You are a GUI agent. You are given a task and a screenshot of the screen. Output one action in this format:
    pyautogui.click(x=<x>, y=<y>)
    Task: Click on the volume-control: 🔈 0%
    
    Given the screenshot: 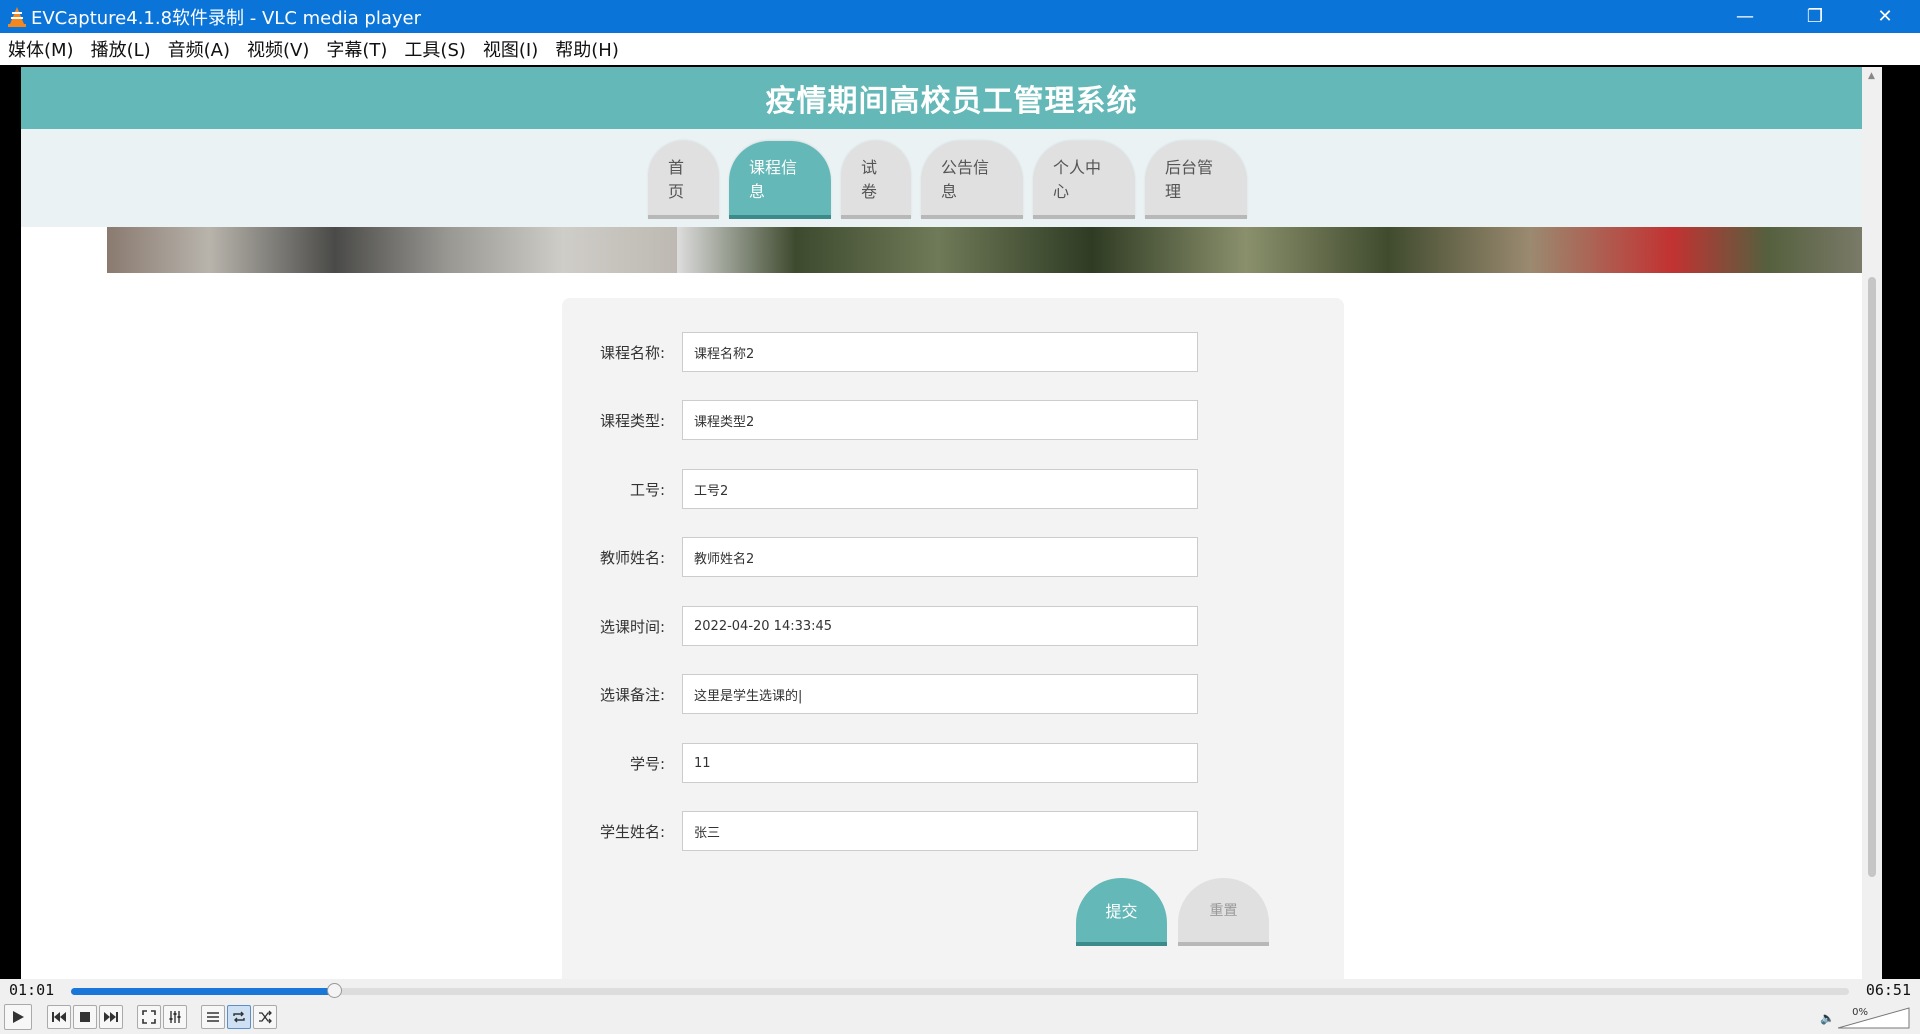 What is the action you would take?
    pyautogui.click(x=1865, y=1018)
    